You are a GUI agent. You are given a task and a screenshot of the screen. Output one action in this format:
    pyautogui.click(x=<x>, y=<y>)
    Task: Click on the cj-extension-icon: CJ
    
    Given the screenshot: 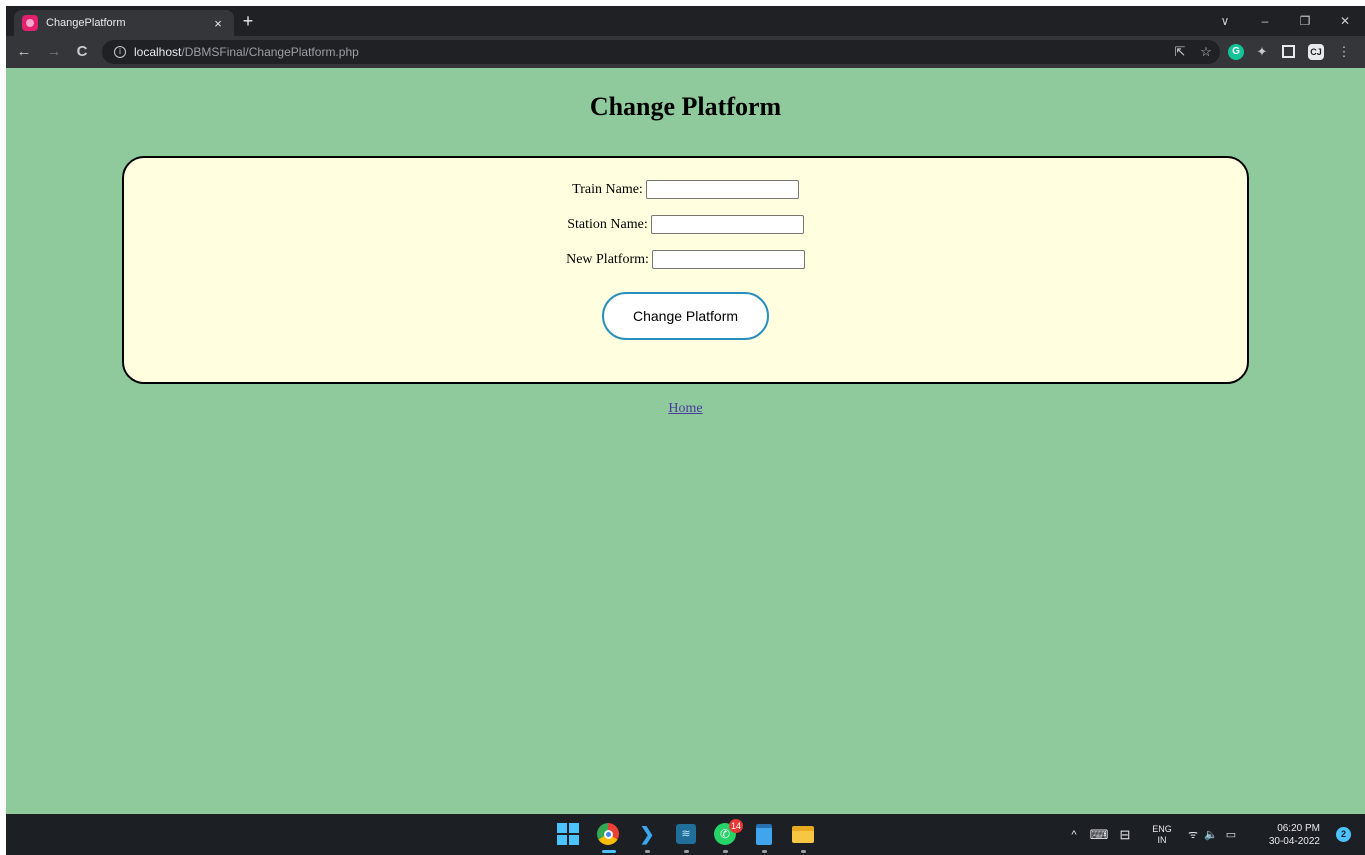 What is the action you would take?
    pyautogui.click(x=1316, y=52)
    